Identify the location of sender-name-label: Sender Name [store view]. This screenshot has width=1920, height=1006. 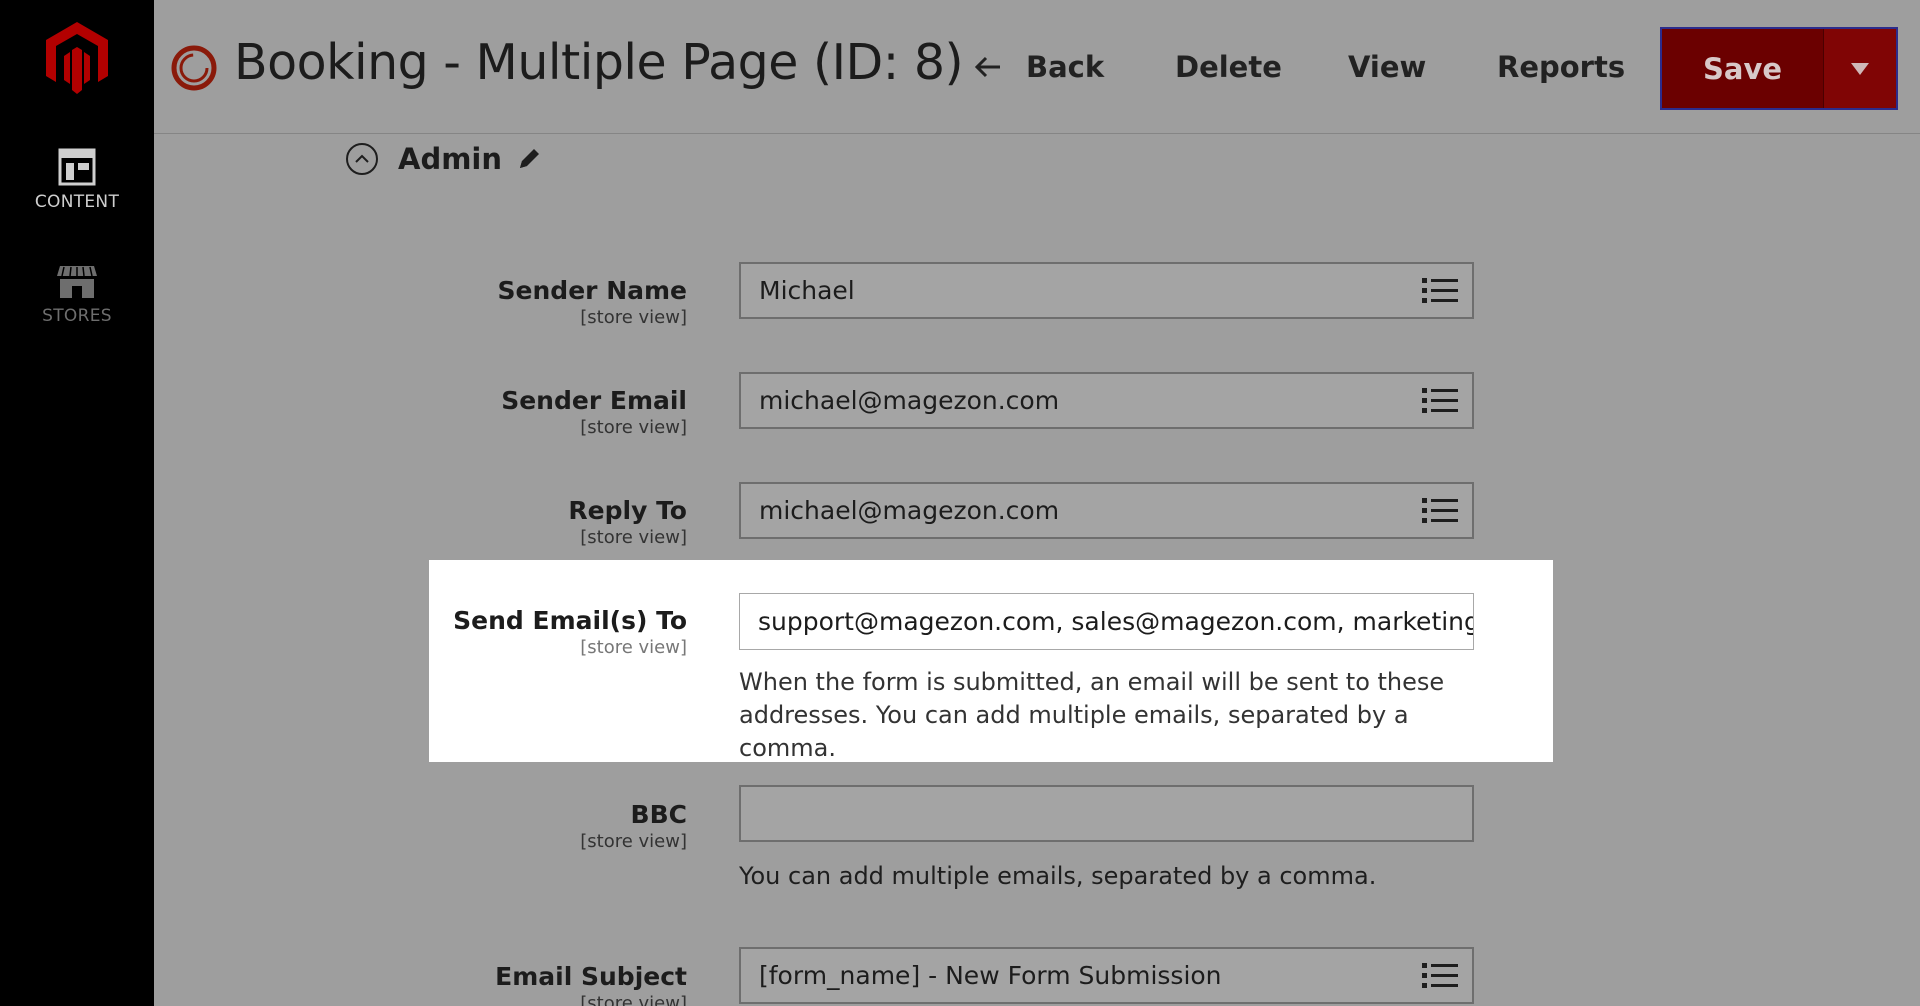
(592, 302).